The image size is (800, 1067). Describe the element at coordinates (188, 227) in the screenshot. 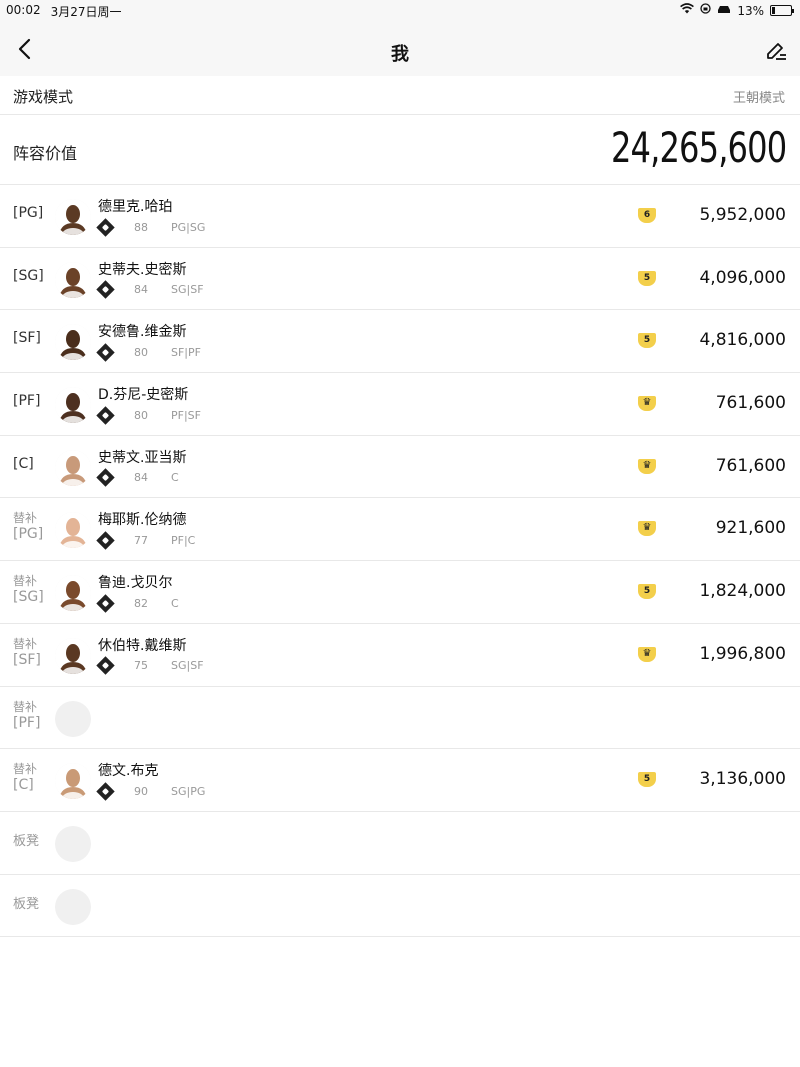

I see `player-positions: PG|SG` at that location.